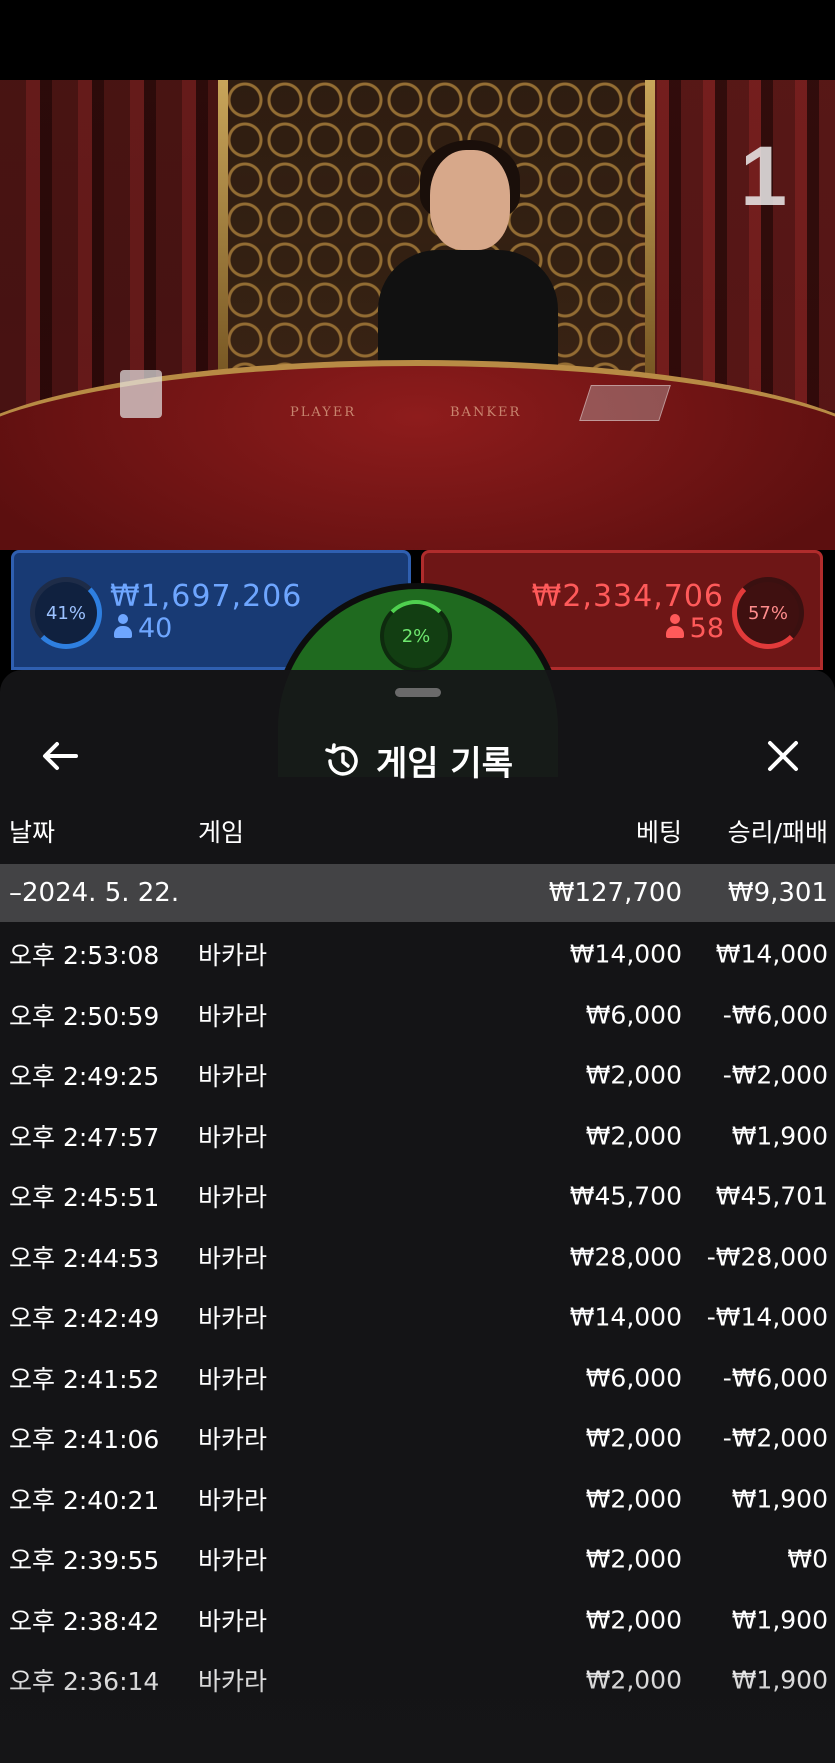 The image size is (835, 1763). Describe the element at coordinates (84, 1319) in the screenshot. I see `row-time: 오후 2:42:49` at that location.